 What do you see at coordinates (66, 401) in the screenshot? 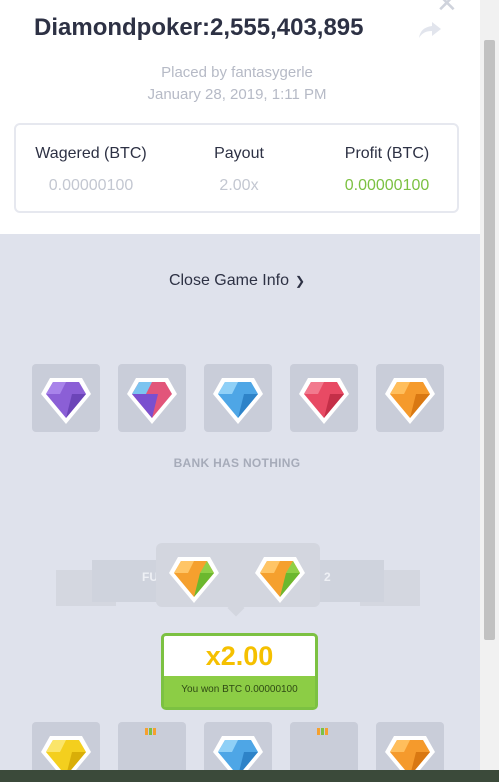
I see `purple-gem-icon` at bounding box center [66, 401].